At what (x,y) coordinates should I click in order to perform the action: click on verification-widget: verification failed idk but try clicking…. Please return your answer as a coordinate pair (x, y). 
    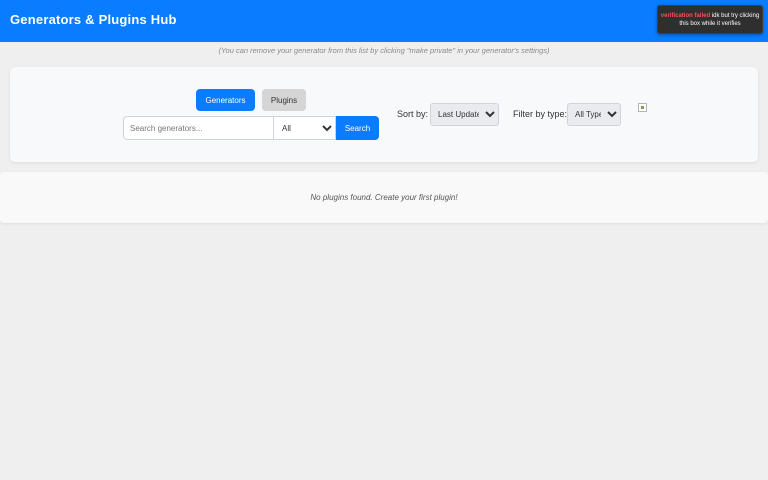
    Looking at the image, I should click on (710, 19).